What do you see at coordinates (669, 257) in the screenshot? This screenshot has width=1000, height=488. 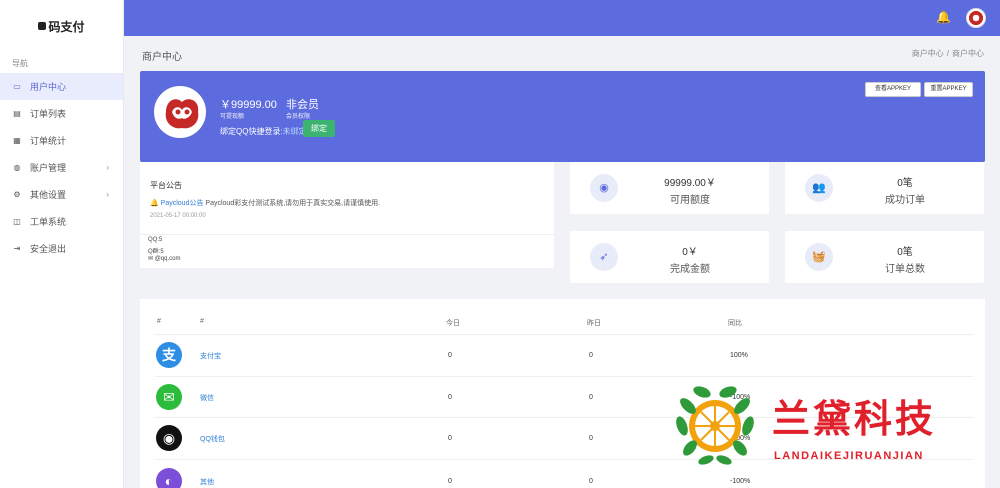 I see `stat-card-amount: ➶ 0￥ 完成金额` at bounding box center [669, 257].